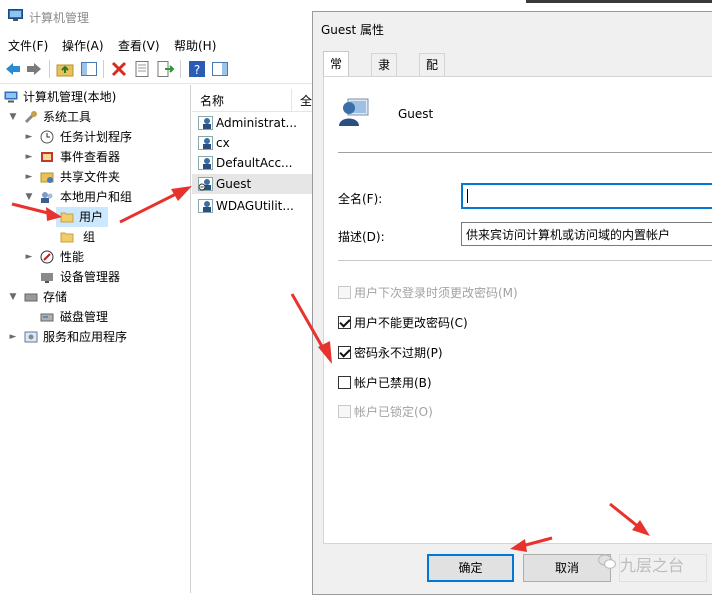 Image resolution: width=712 pixels, height=595 pixels. What do you see at coordinates (361, 237) in the screenshot?
I see `description-label: 描述(D):` at bounding box center [361, 237].